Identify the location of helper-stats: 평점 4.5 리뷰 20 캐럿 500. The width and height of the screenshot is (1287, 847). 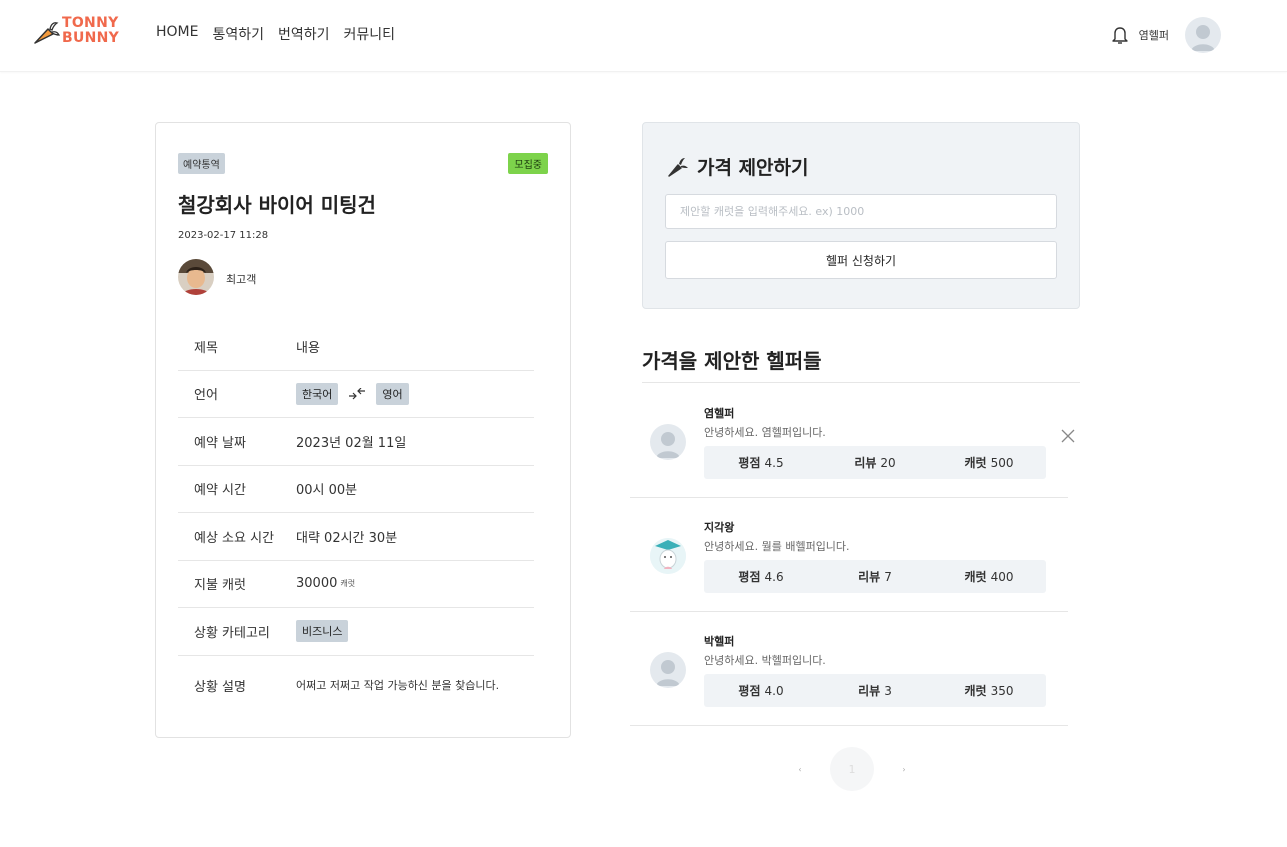
(875, 462).